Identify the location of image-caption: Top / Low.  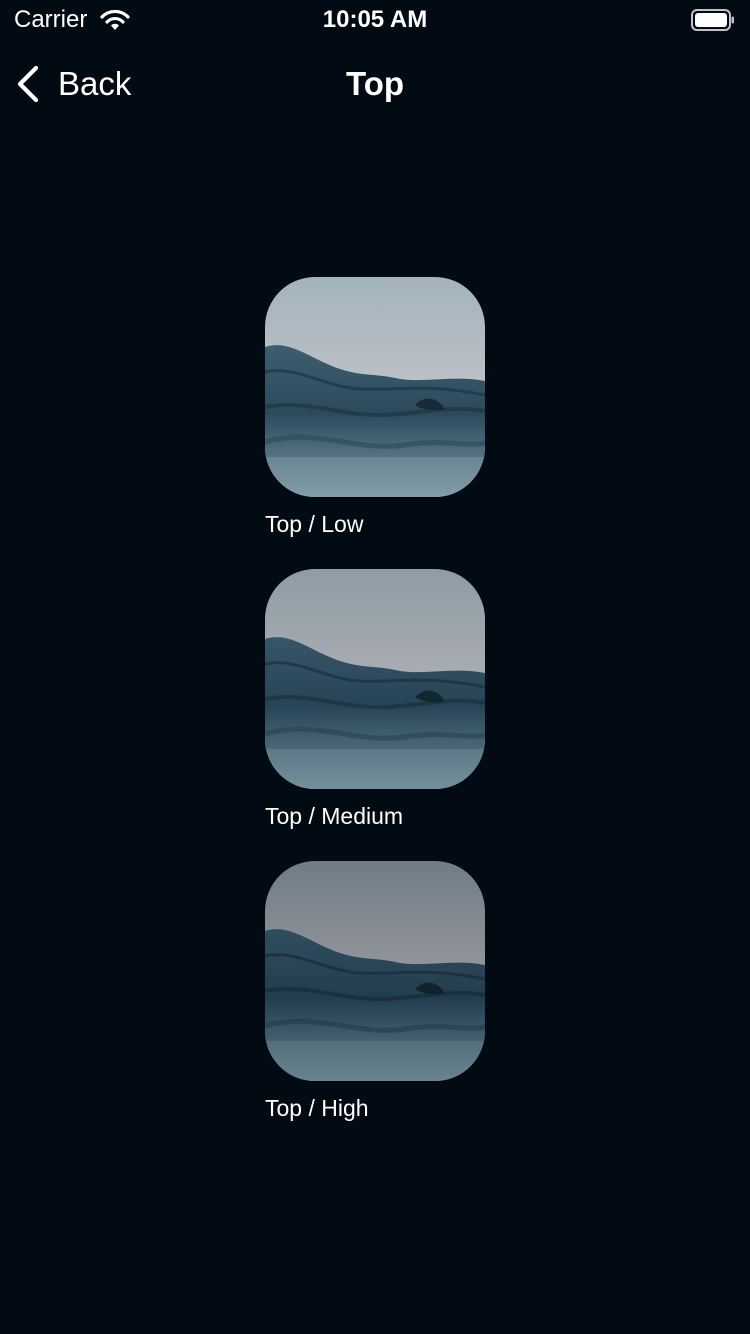
(314, 524).